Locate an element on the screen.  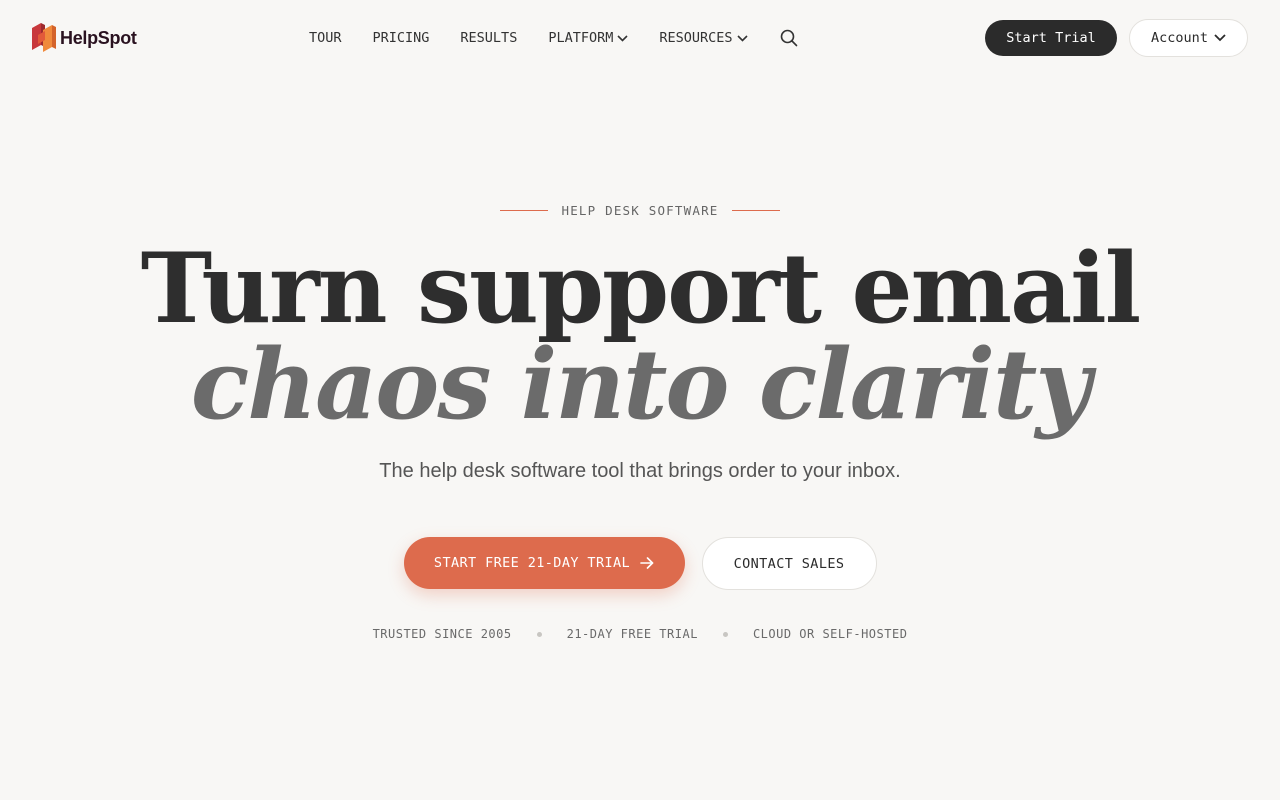
helpspot-logo: HelpSpot is located at coordinates (84, 38).